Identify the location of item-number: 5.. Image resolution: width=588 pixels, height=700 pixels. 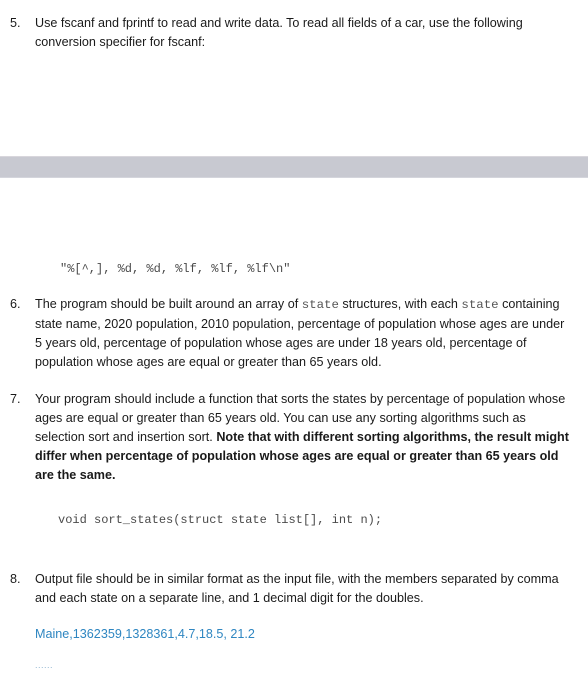
(15, 23).